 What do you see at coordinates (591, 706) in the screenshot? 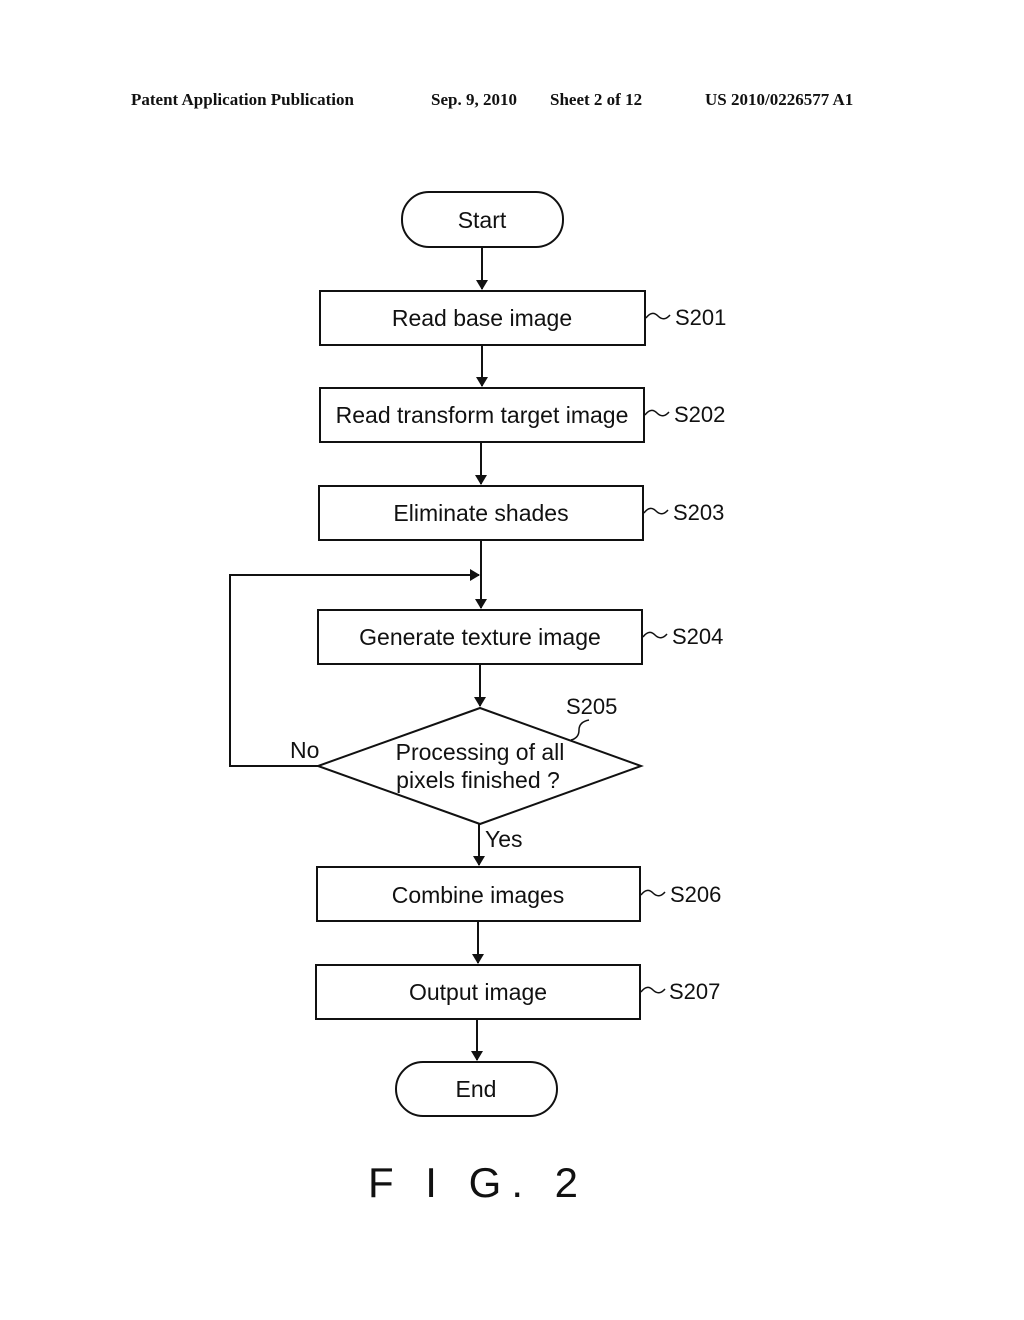
I see `step-id-s205: S205` at bounding box center [591, 706].